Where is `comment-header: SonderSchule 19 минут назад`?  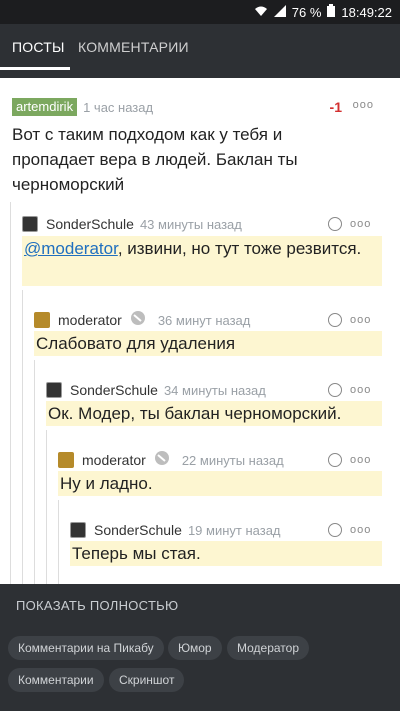 comment-header: SonderSchule 19 минут назад is located at coordinates (175, 530).